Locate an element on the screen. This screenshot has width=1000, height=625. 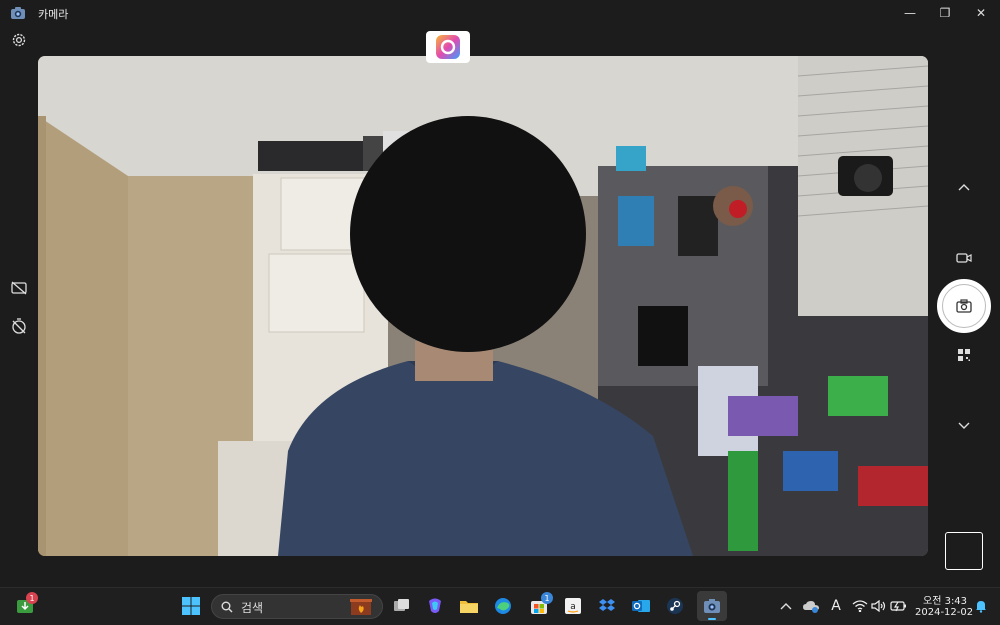
steam-icon is located at coordinates (675, 606).